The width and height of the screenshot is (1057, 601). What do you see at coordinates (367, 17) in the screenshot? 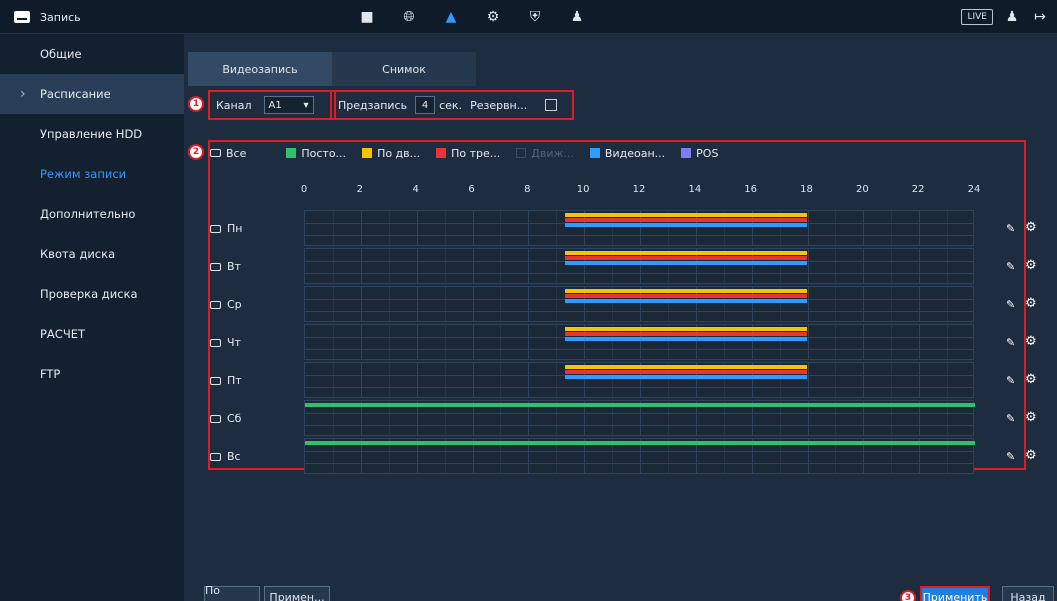
I see `camera-icon: ■` at bounding box center [367, 17].